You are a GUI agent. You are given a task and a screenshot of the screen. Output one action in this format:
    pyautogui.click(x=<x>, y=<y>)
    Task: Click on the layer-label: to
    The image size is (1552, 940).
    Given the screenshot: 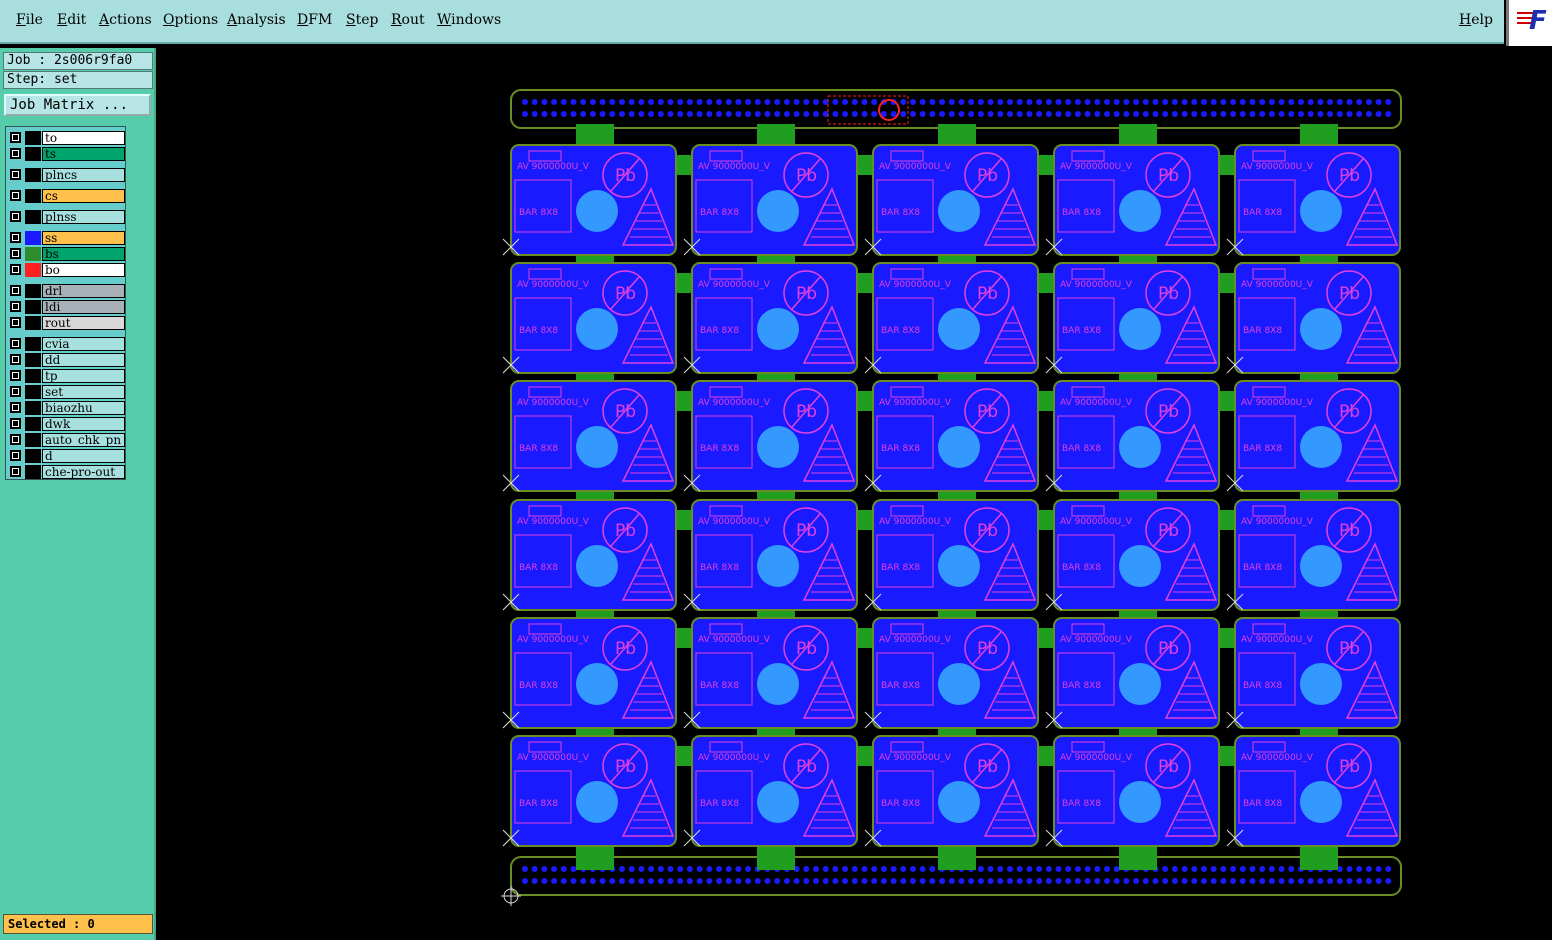 What is the action you would take?
    pyautogui.click(x=83, y=138)
    